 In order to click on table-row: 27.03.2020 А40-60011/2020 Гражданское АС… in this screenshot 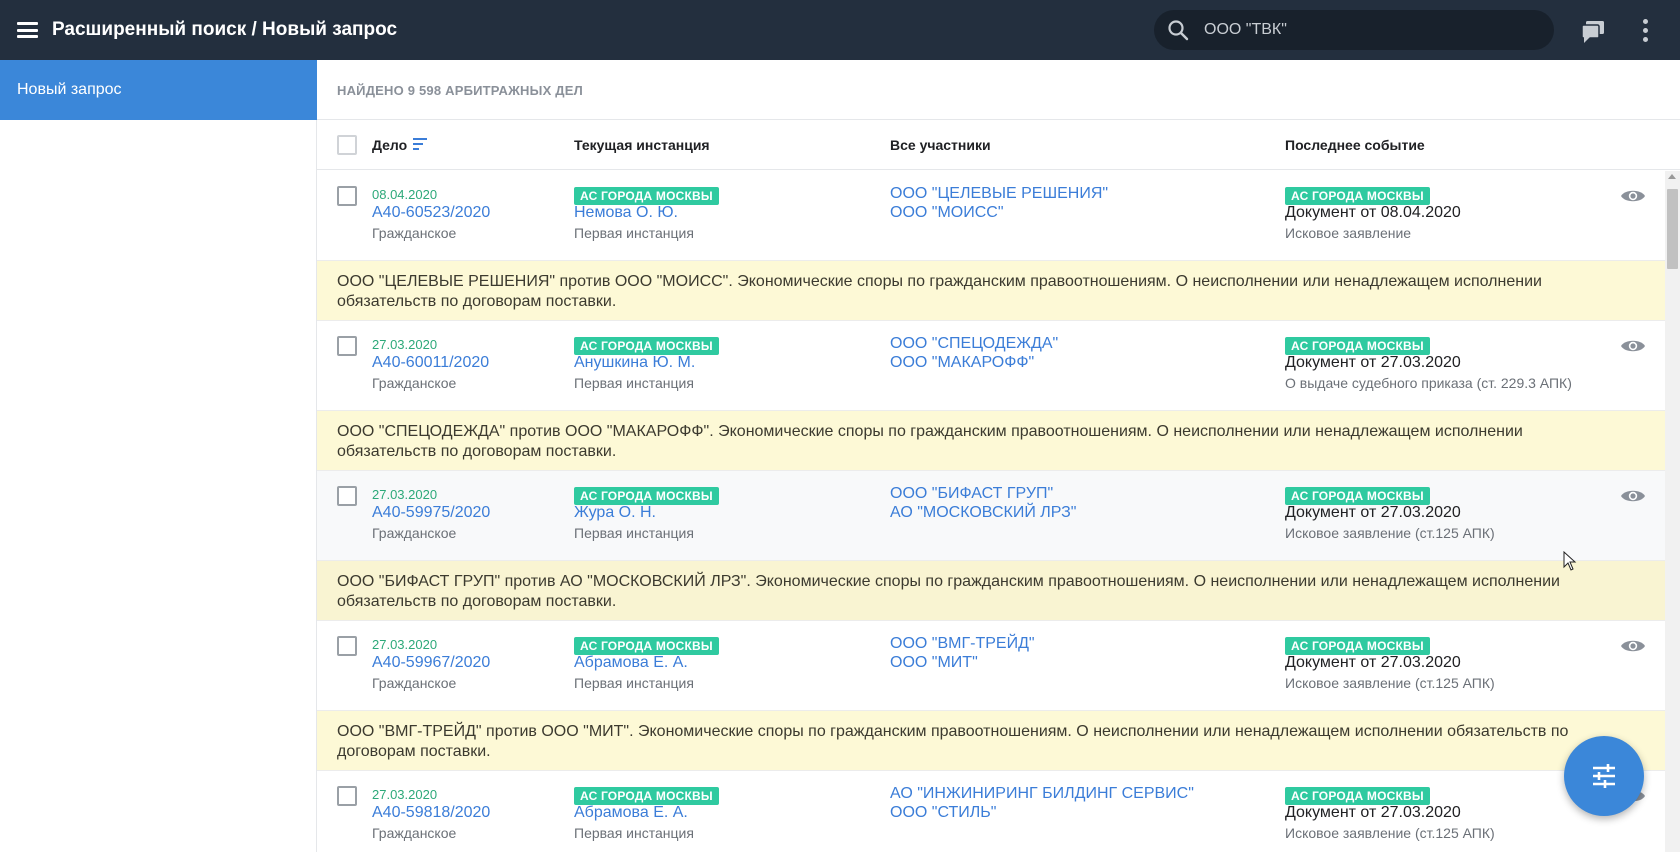, I will do `click(991, 366)`.